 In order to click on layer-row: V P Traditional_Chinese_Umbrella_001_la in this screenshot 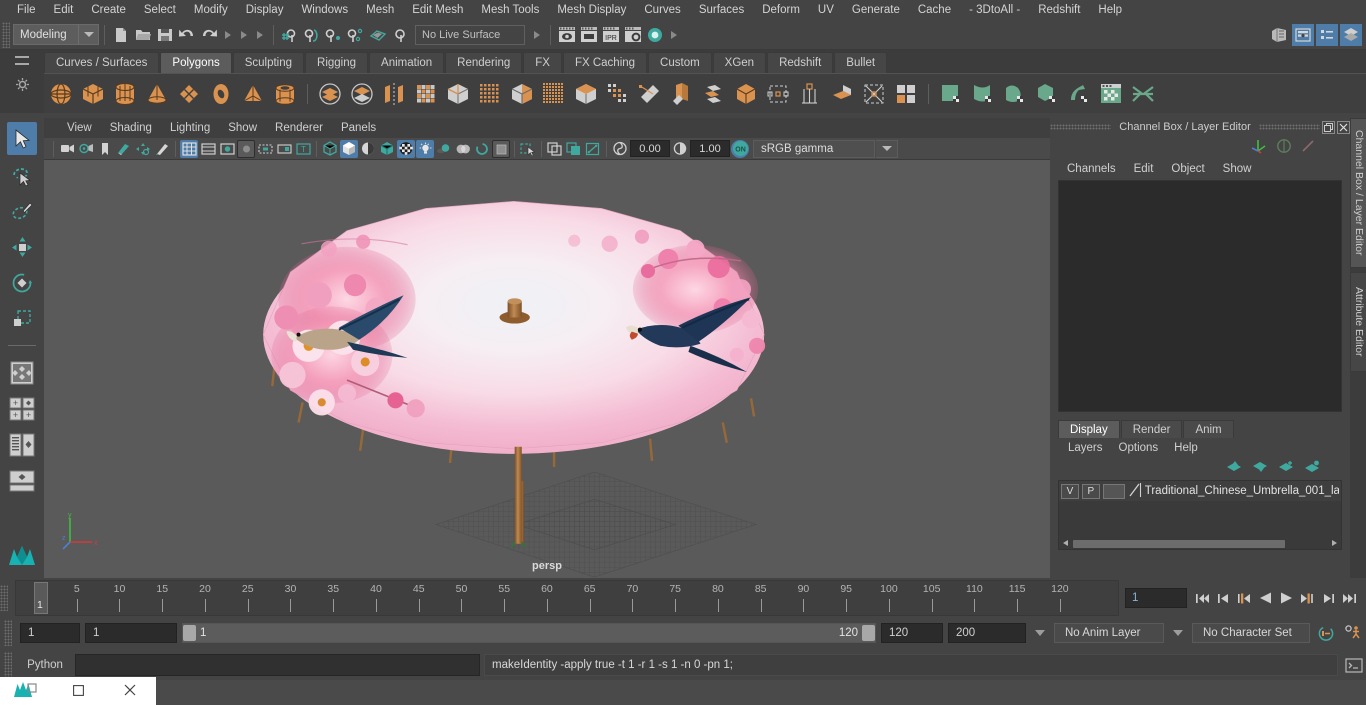, I will do `click(1200, 491)`.